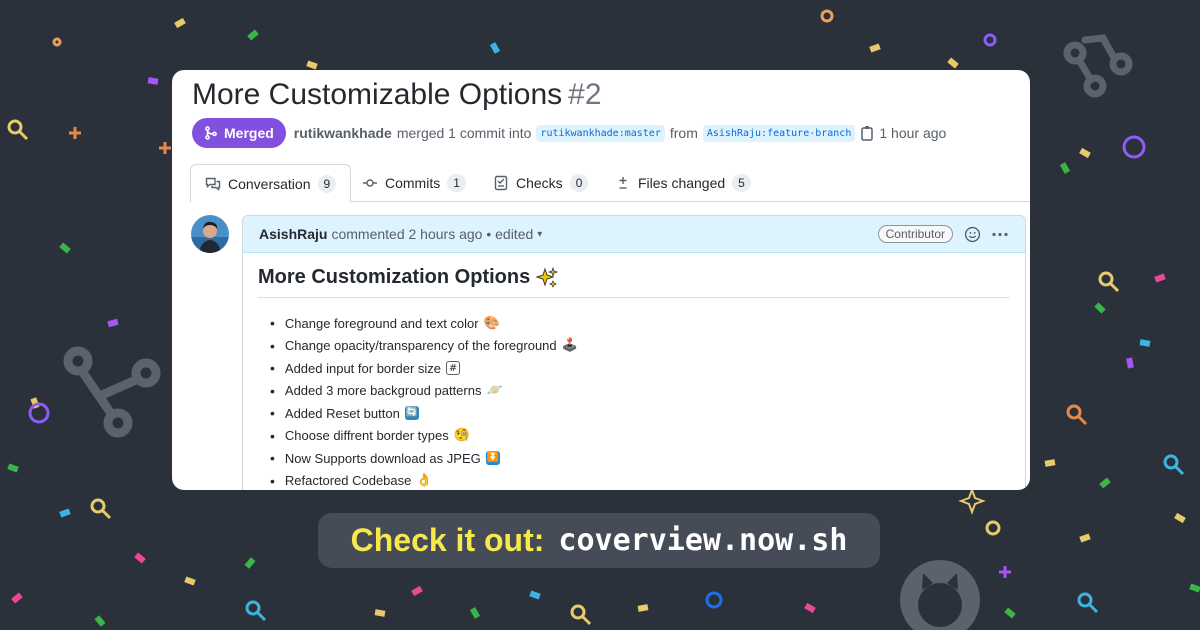 Image resolution: width=1200 pixels, height=630 pixels. I want to click on head-branch: AsishRaju:feature-branch, so click(779, 133).